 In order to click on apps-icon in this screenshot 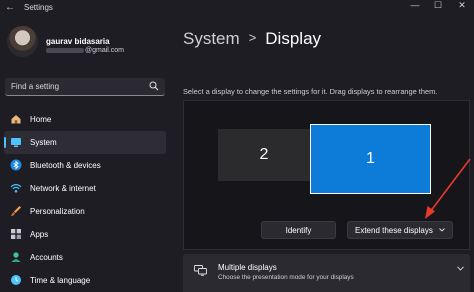, I will do `click(16, 234)`.